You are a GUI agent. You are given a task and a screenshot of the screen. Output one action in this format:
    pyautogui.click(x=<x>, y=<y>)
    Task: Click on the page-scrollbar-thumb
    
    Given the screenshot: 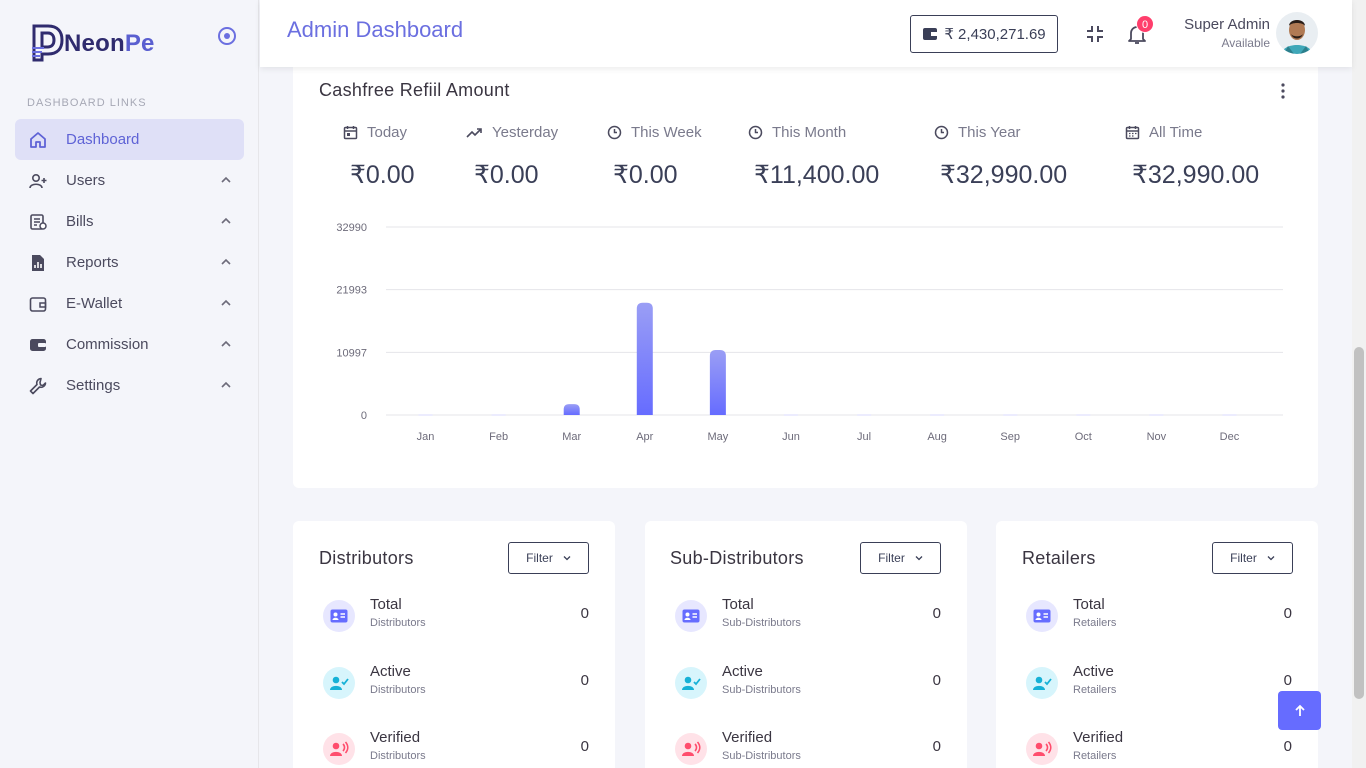 What is the action you would take?
    pyautogui.click(x=1359, y=523)
    